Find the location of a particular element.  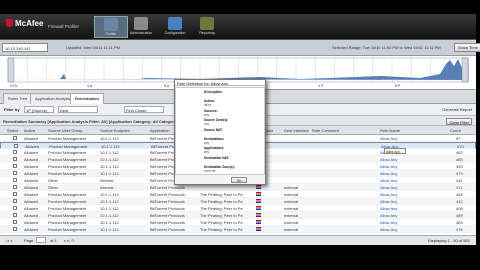

rule-field-label: Source NAT: is located at coordinates (213, 129).